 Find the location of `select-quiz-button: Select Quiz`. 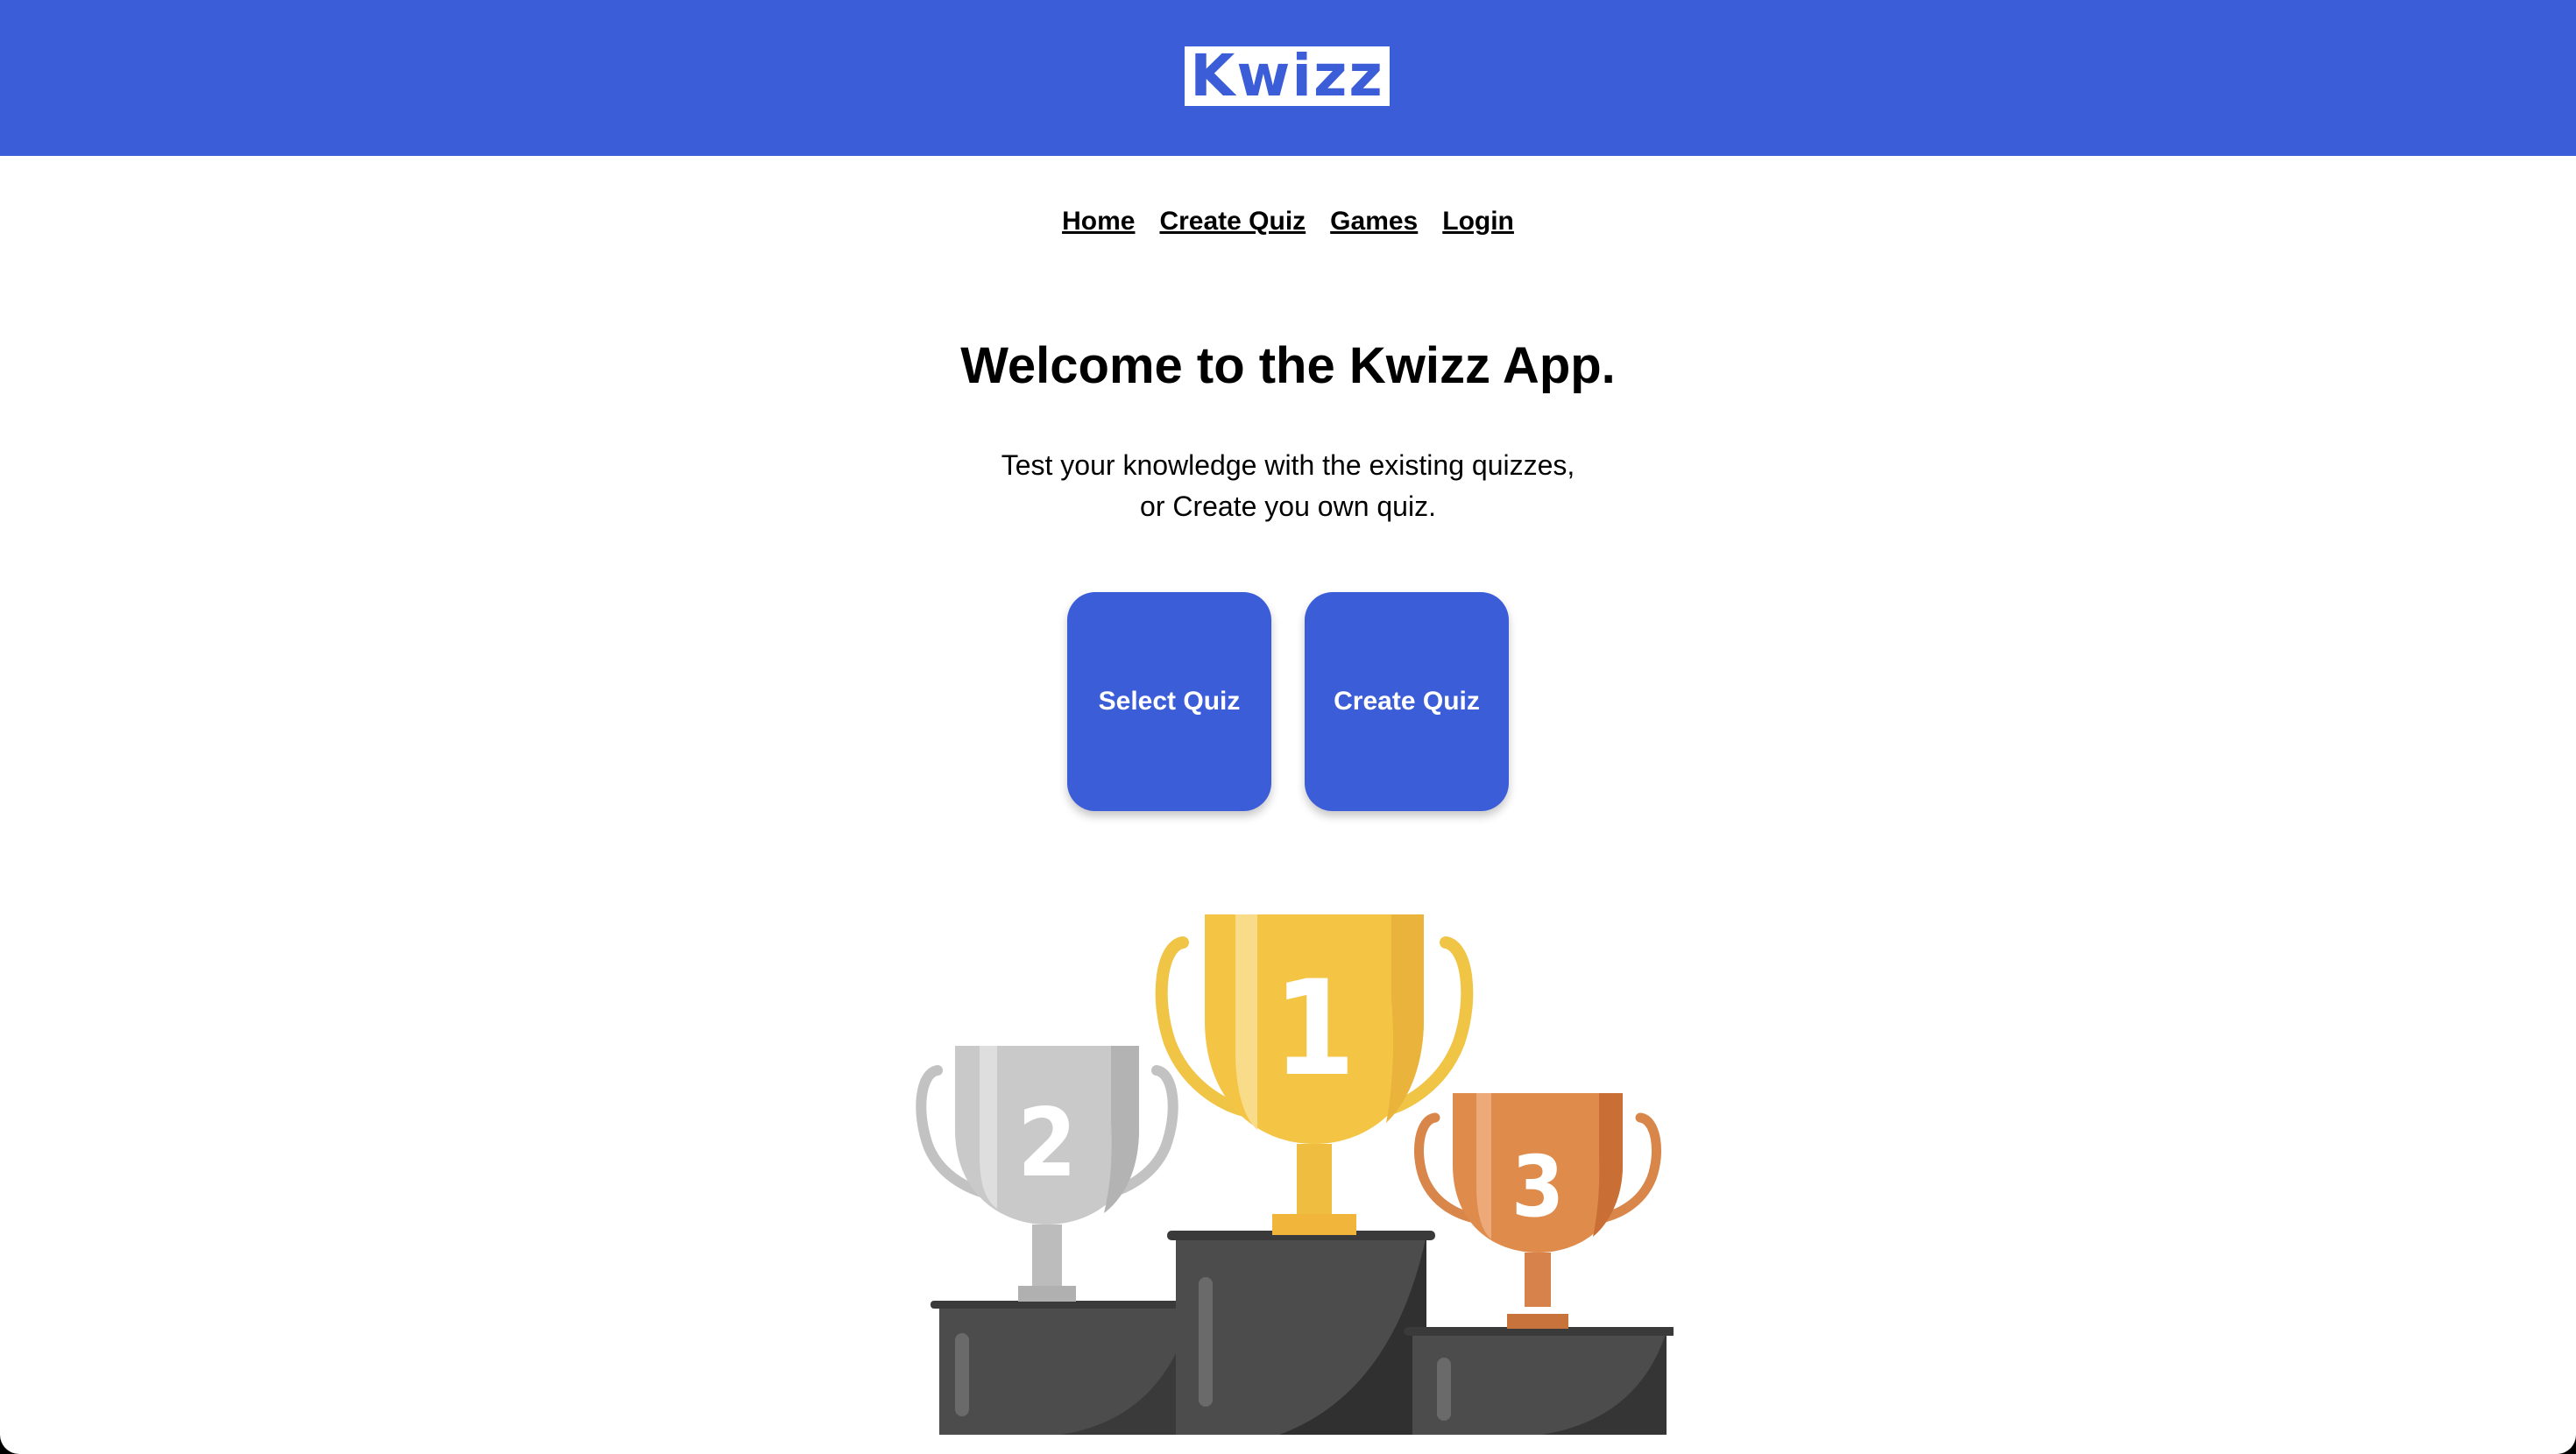

select-quiz-button: Select Quiz is located at coordinates (1169, 701).